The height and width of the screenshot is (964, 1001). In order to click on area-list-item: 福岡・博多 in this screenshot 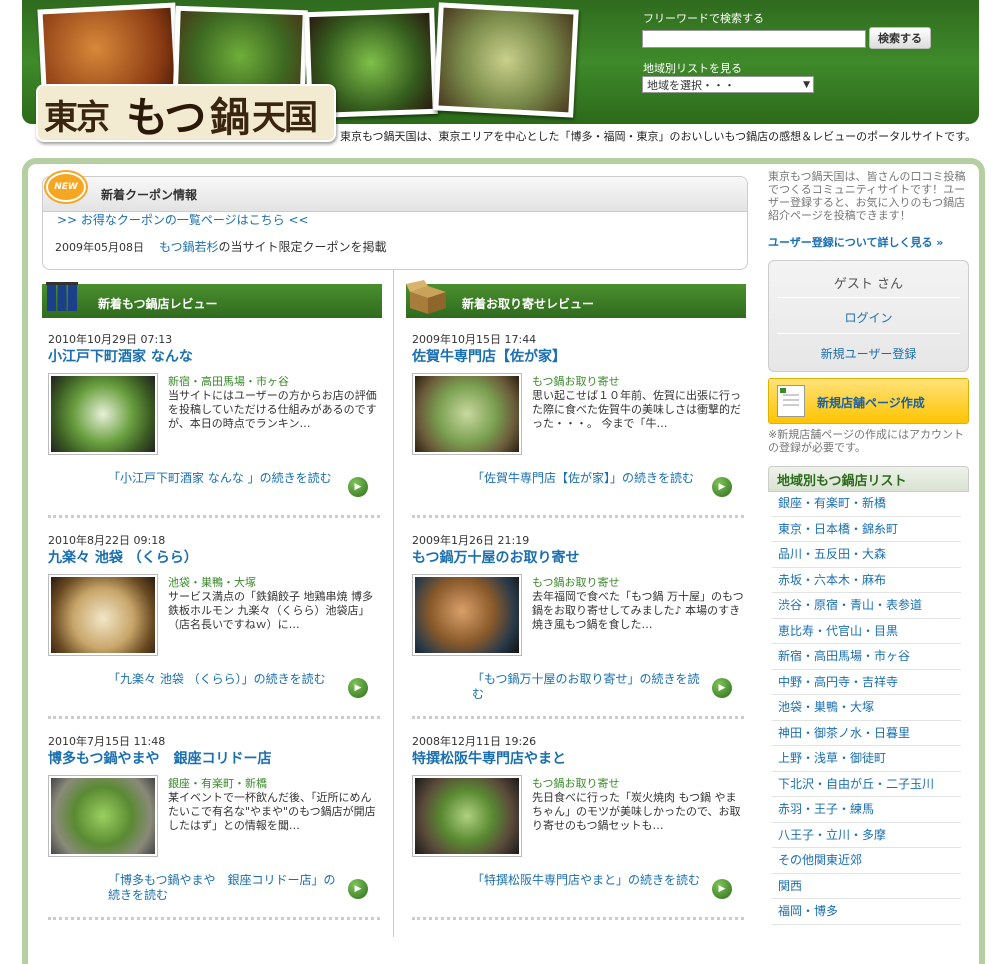, I will do `click(866, 912)`.